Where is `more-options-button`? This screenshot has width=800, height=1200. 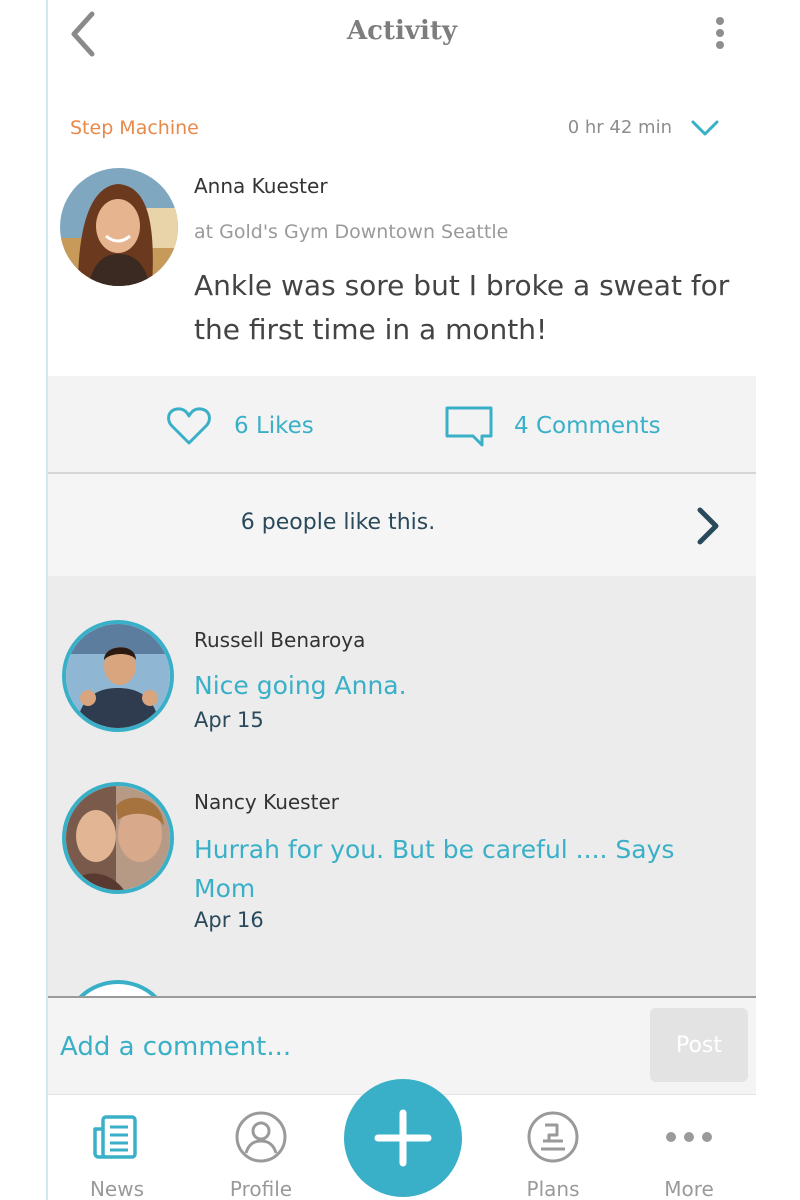 more-options-button is located at coordinates (720, 34).